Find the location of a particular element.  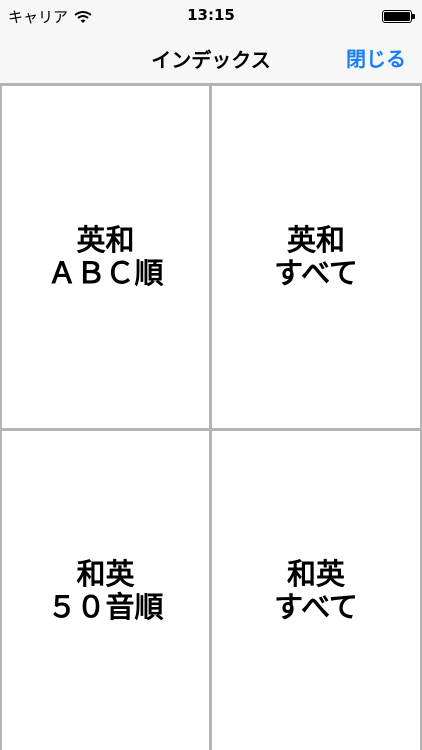

battery-icon is located at coordinates (398, 16).